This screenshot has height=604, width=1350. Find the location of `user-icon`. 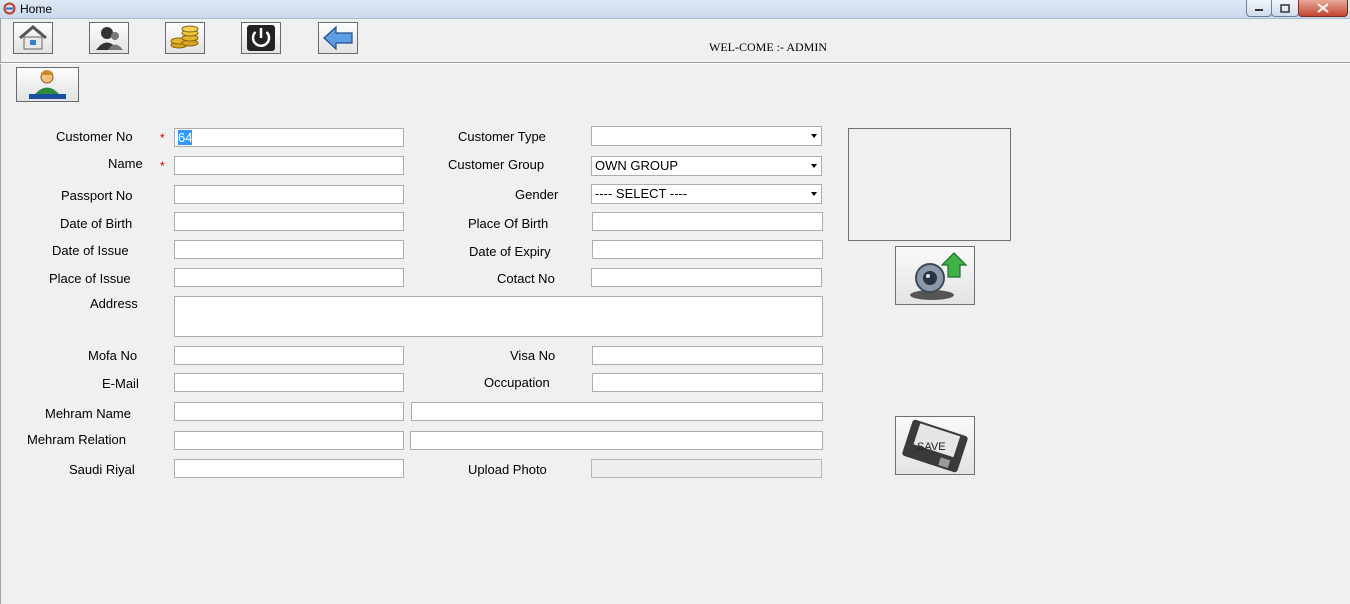

user-icon is located at coordinates (109, 38).